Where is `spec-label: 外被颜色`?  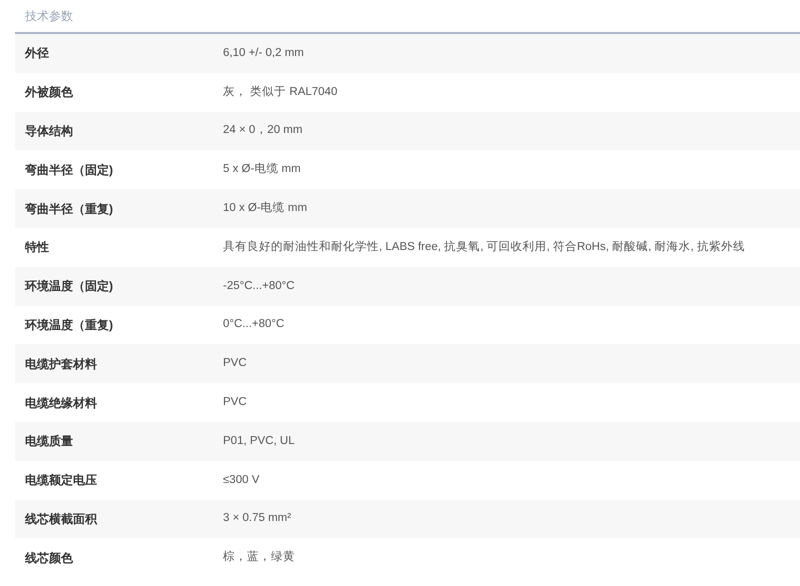 spec-label: 外被颜色 is located at coordinates (49, 93).